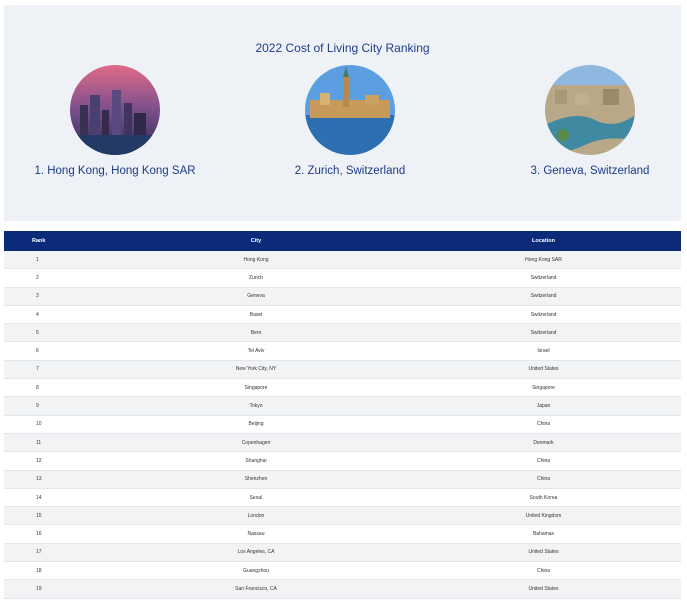  Describe the element at coordinates (55, 461) in the screenshot. I see `rank-cell: 12` at that location.